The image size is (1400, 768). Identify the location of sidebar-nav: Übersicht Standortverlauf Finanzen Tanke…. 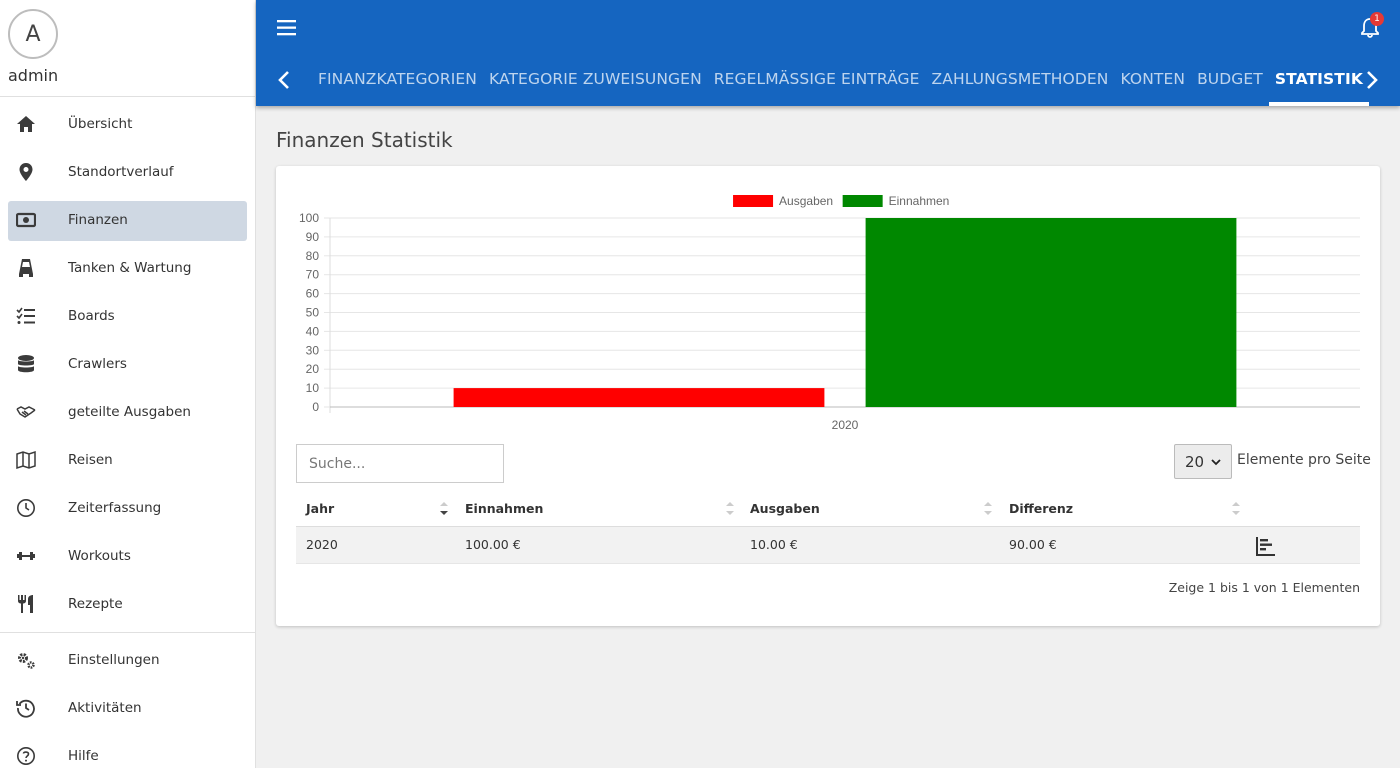
(127, 362).